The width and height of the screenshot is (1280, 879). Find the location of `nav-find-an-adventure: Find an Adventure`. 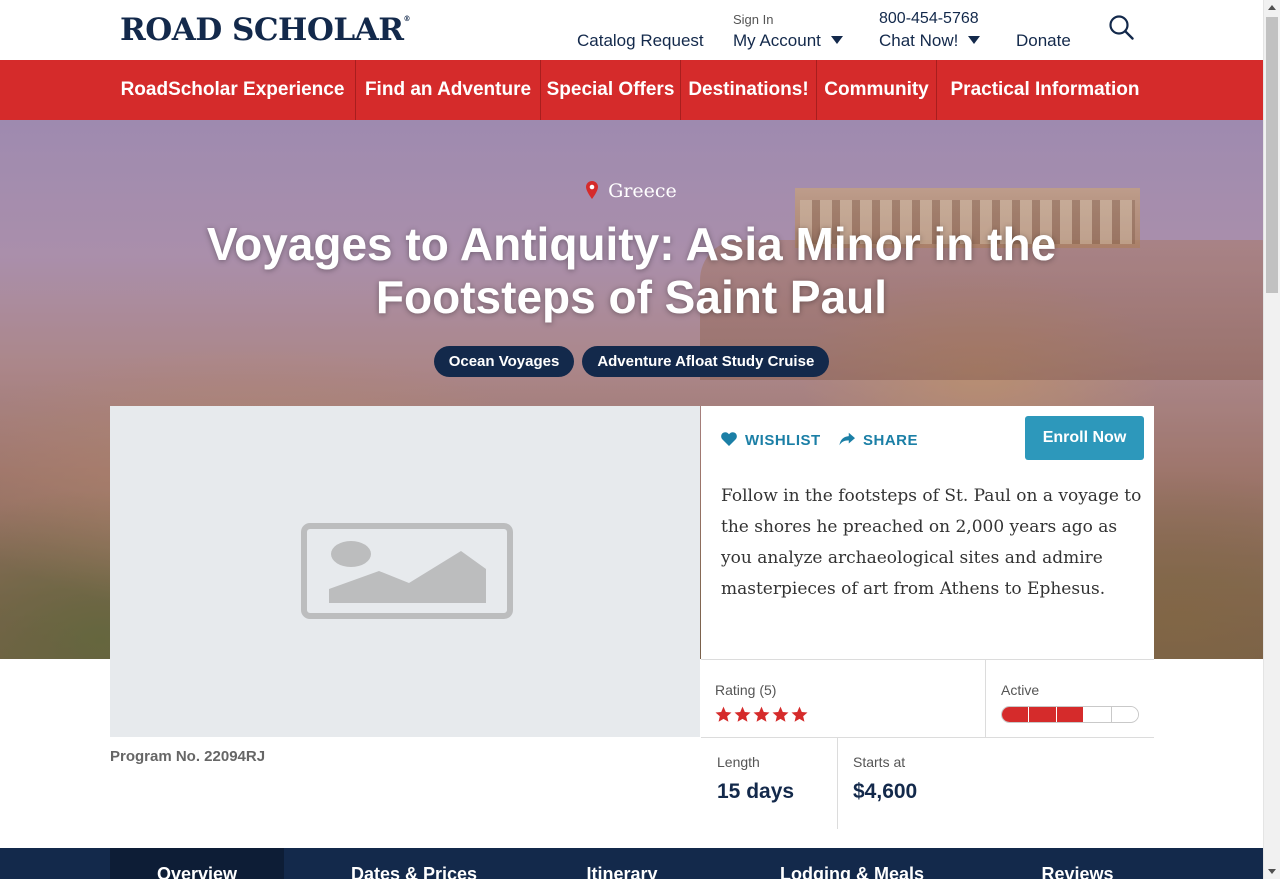

nav-find-an-adventure: Find an Adventure is located at coordinates (448, 90).